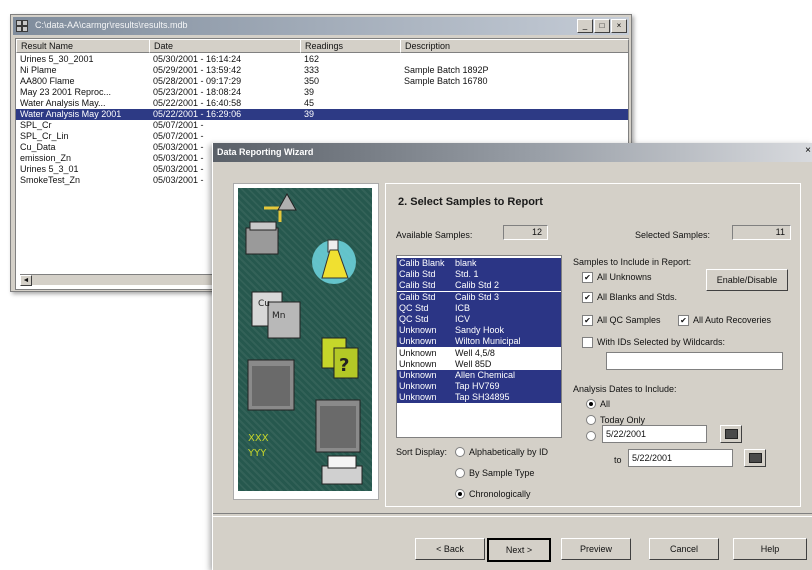 The height and width of the screenshot is (570, 812). What do you see at coordinates (479, 398) in the screenshot?
I see `sample-list-item: Unknown Tap SH34895` at bounding box center [479, 398].